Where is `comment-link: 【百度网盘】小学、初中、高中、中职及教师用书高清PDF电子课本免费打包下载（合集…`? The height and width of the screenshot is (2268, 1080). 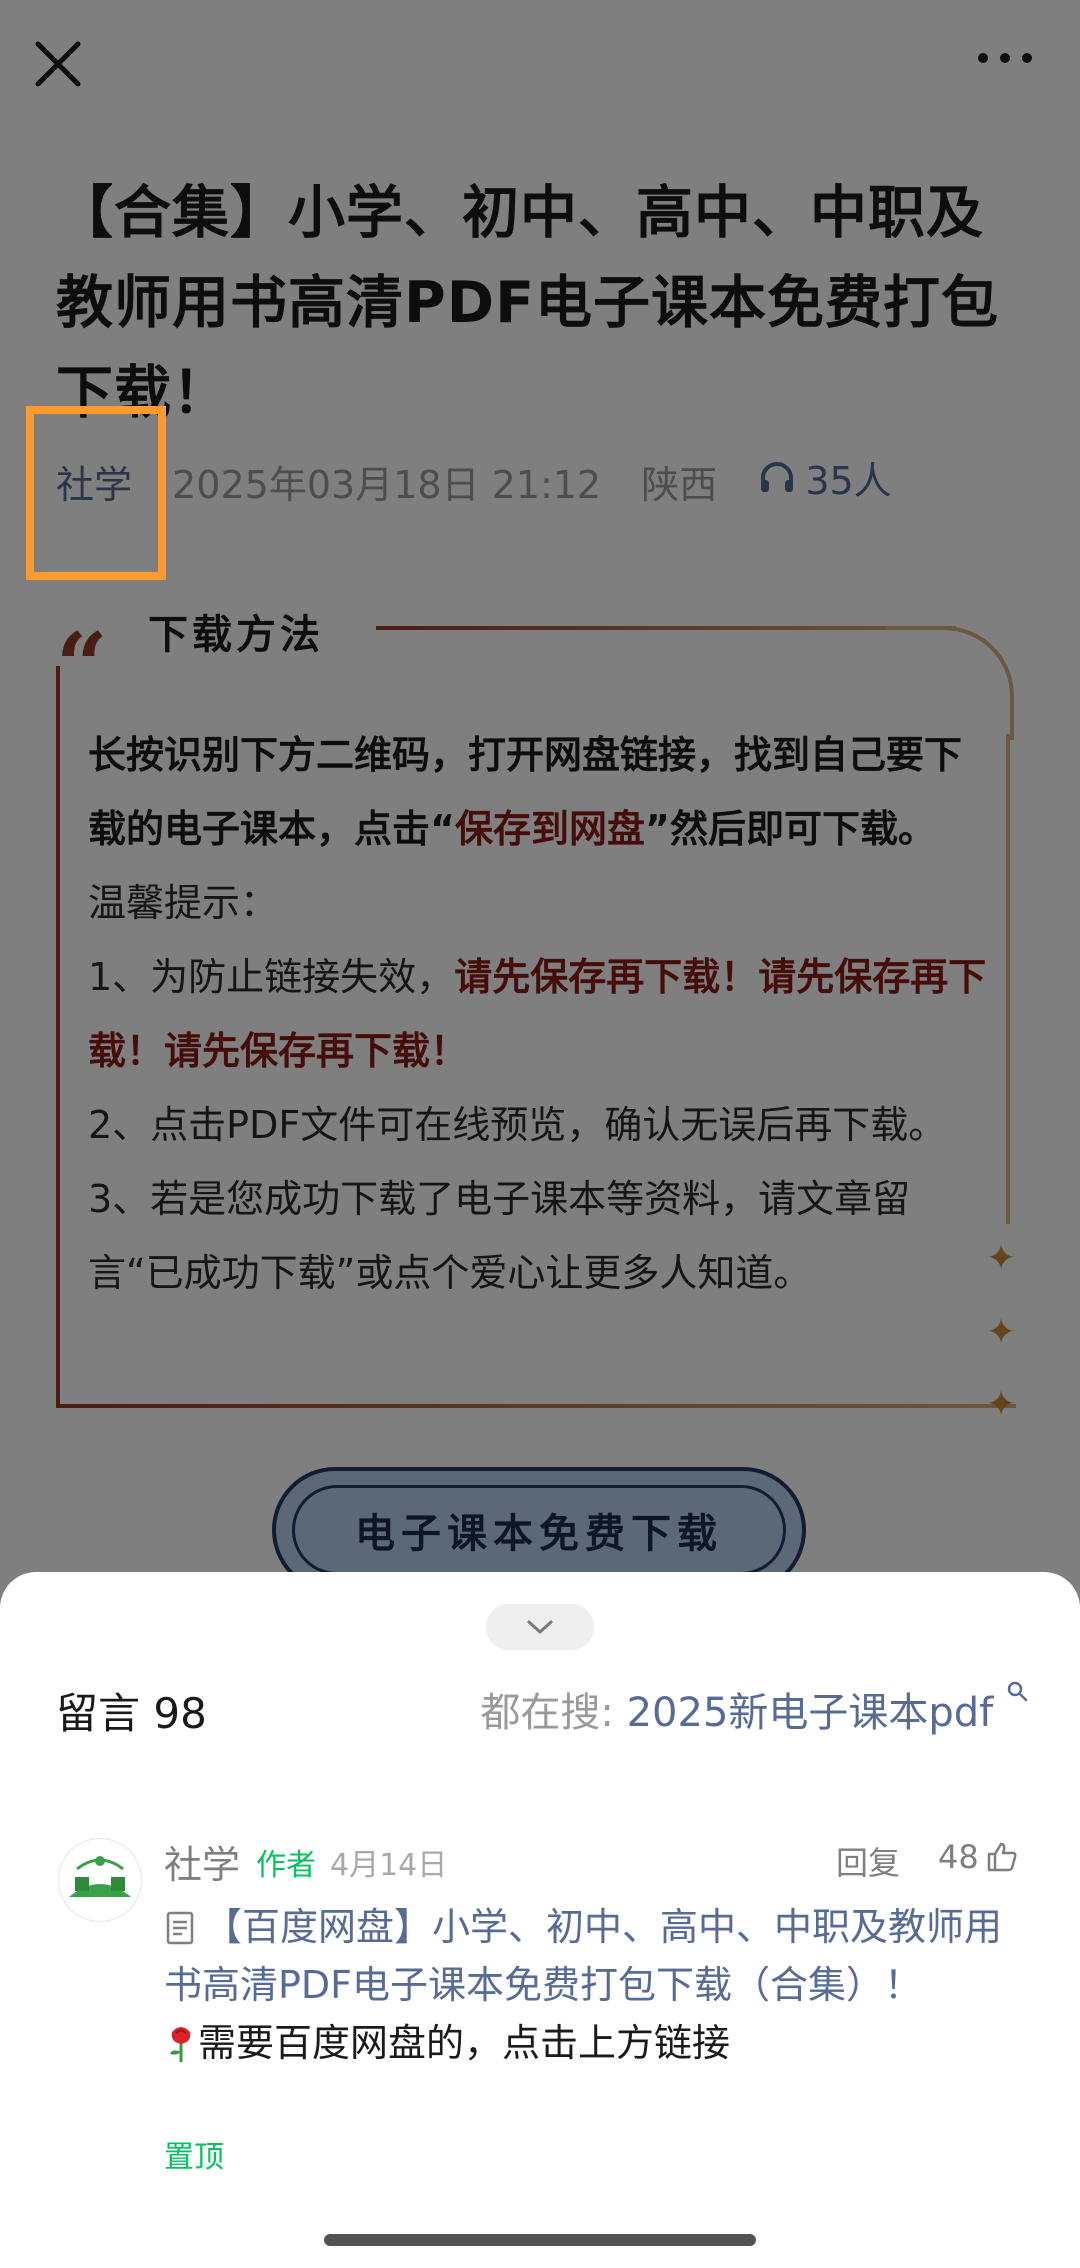
comment-link: 【百度网盘】小学、初中、高中、中职及教师用书高清PDF电子课本免费打包下载（合集… is located at coordinates (584, 1956).